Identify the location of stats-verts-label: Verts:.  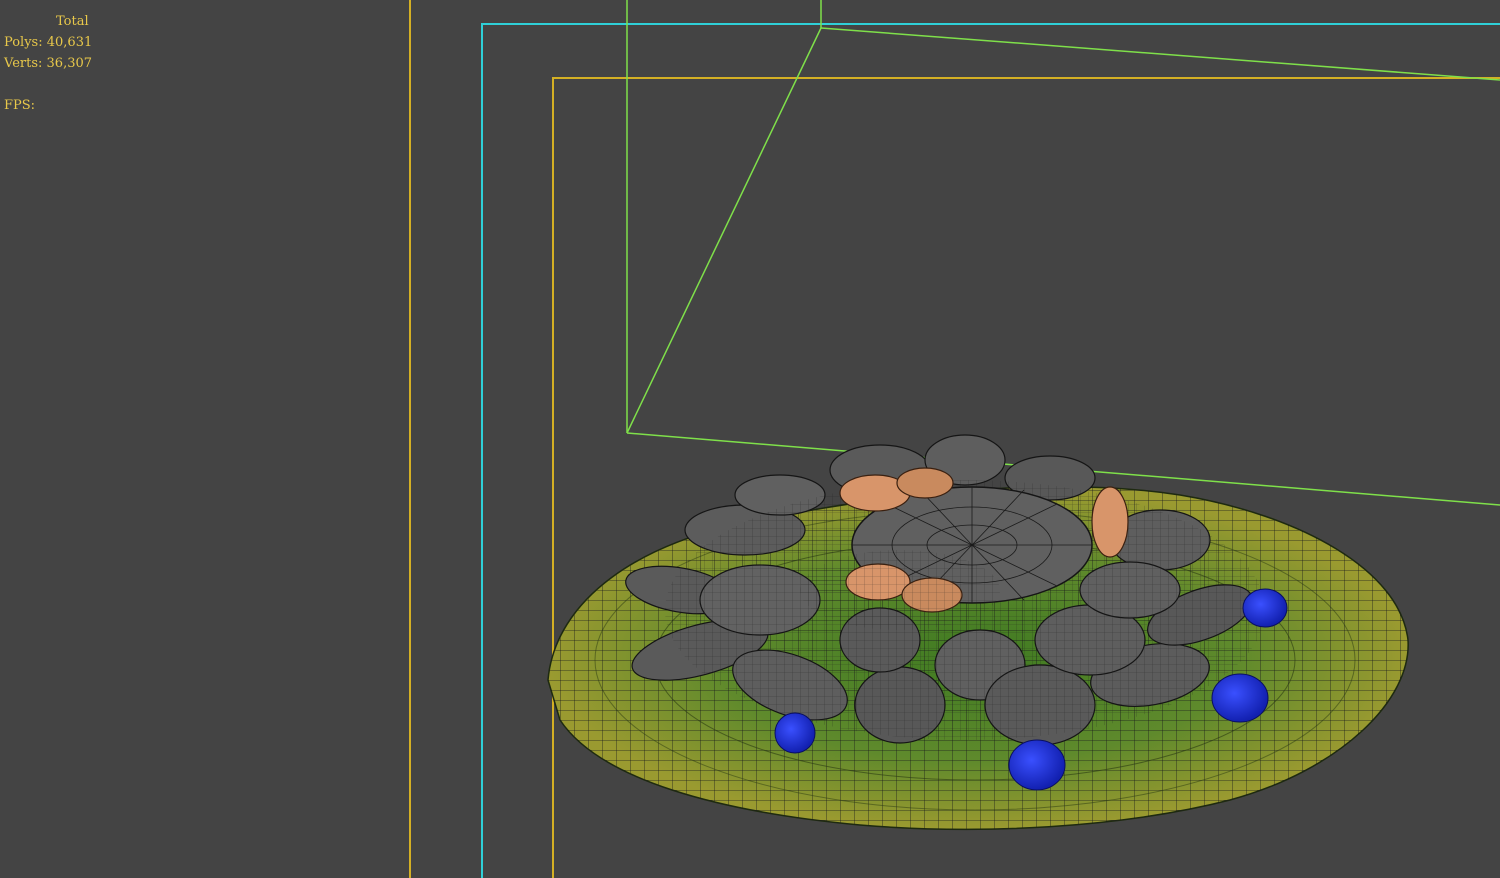
(23, 63).